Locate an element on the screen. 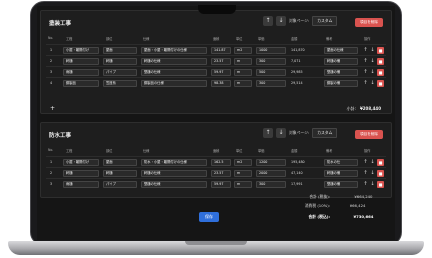  col-price: 単価 is located at coordinates (261, 151).